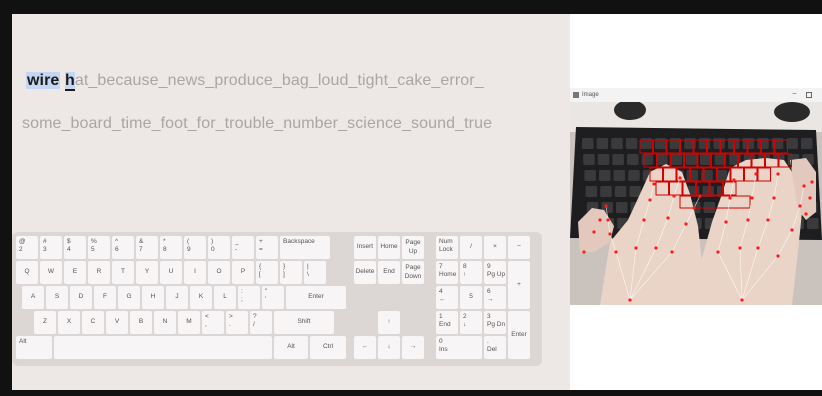 Image resolution: width=822 pixels, height=396 pixels. Describe the element at coordinates (447, 272) in the screenshot. I see `key-7-home: 7 Home` at that location.